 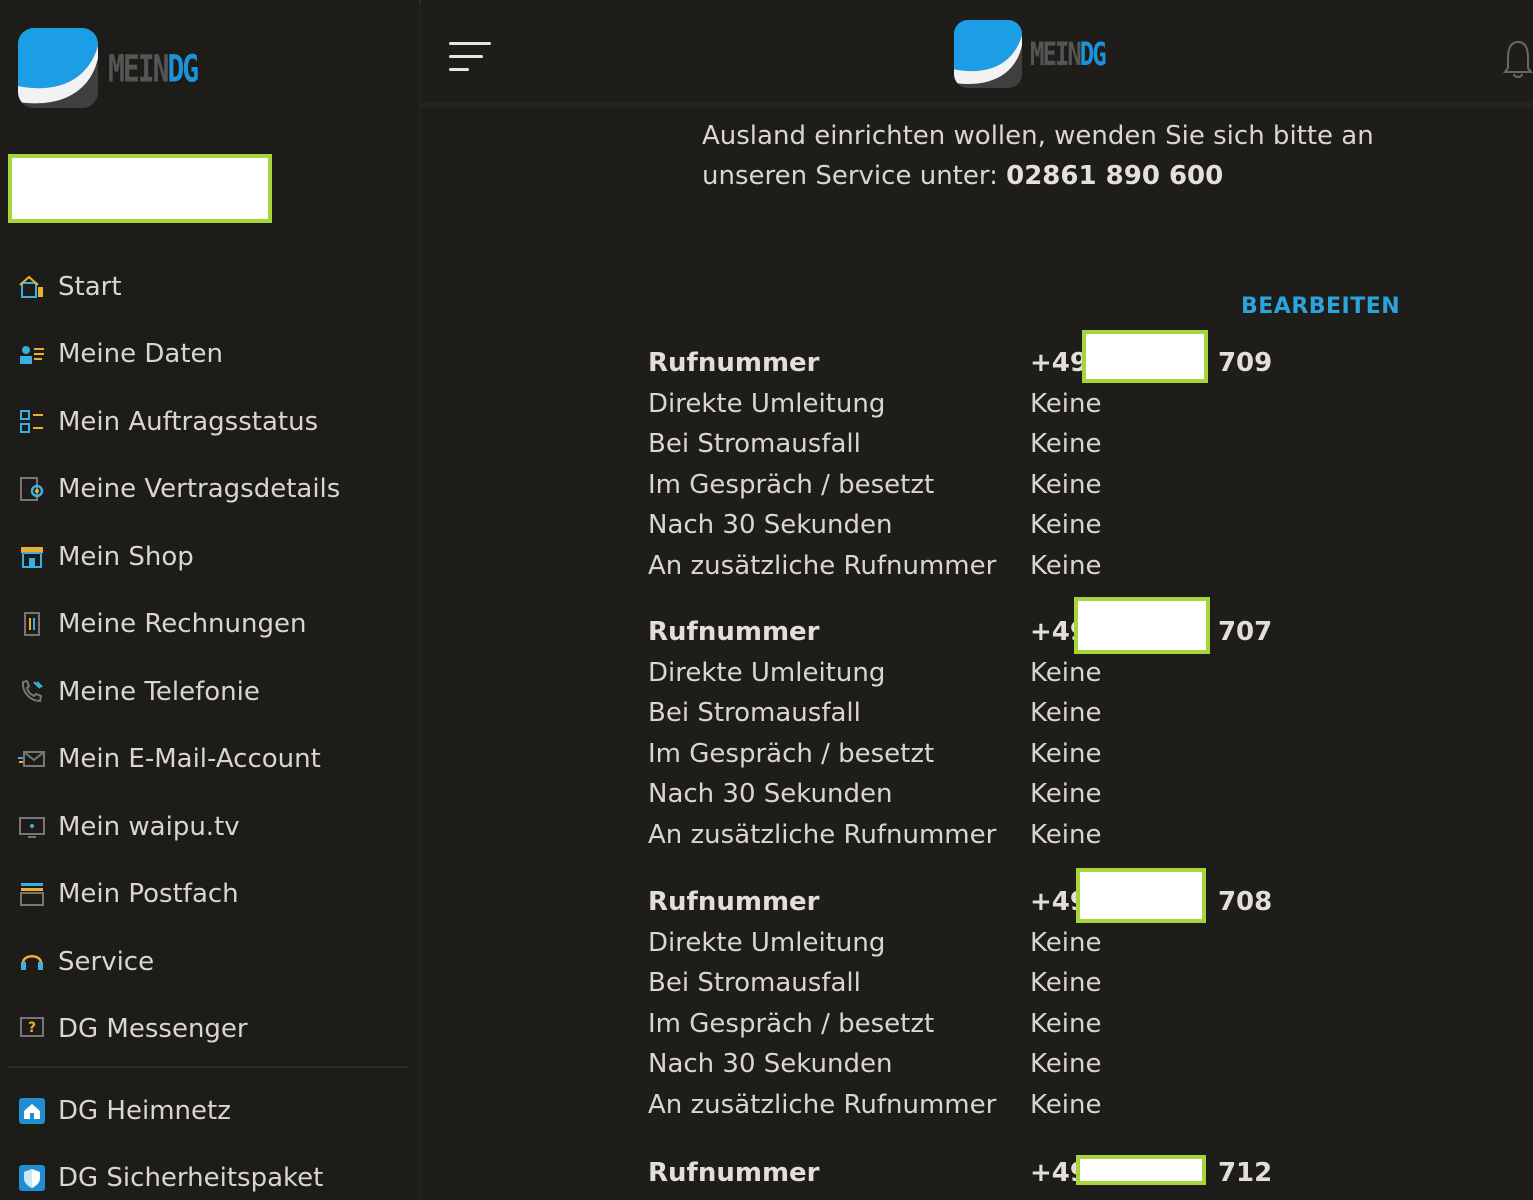 What do you see at coordinates (998, 357) in the screenshot?
I see `table-row: Rufnummer +49 709` at bounding box center [998, 357].